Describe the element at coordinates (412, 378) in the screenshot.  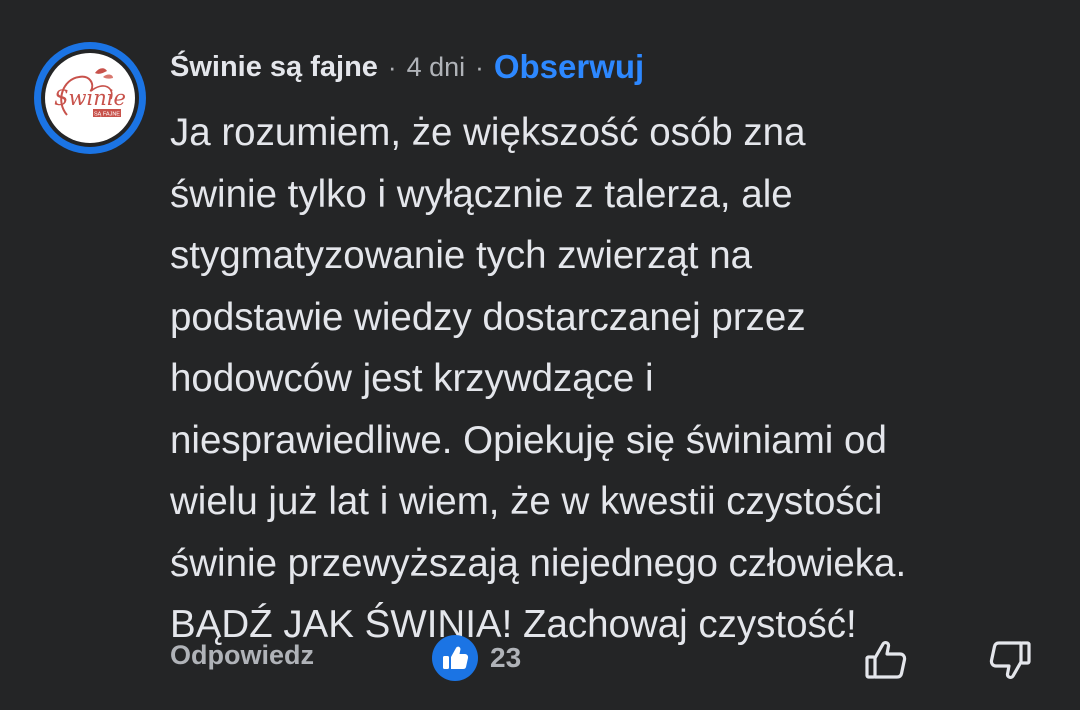
I see `comment-text-line: hodowców jest krzywdzące i` at that location.